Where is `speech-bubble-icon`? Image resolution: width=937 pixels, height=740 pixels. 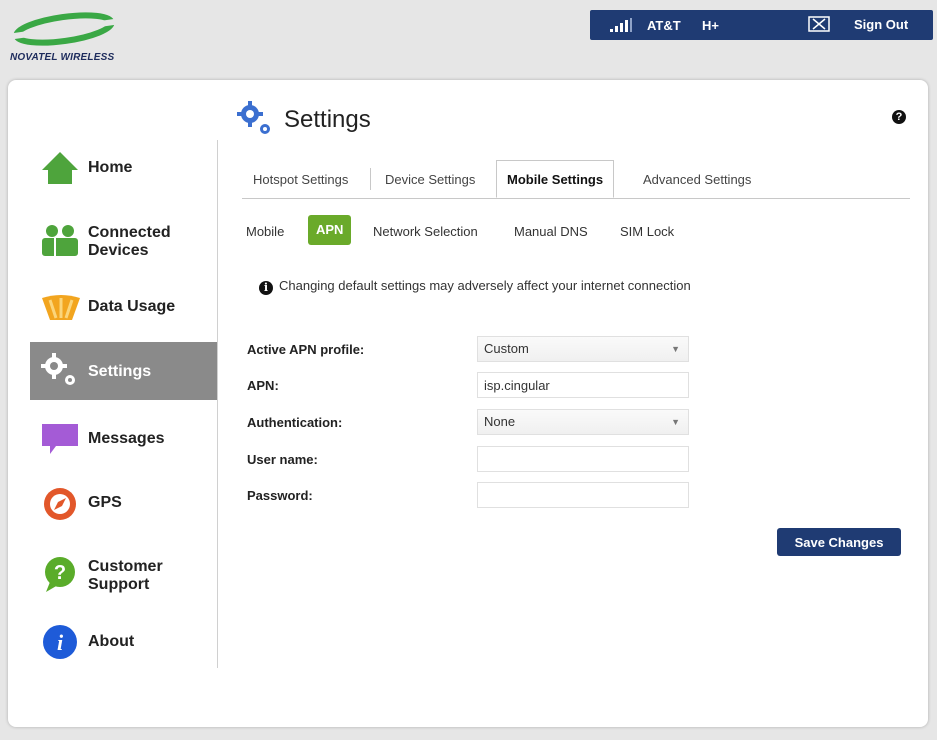
speech-bubble-icon is located at coordinates (60, 439).